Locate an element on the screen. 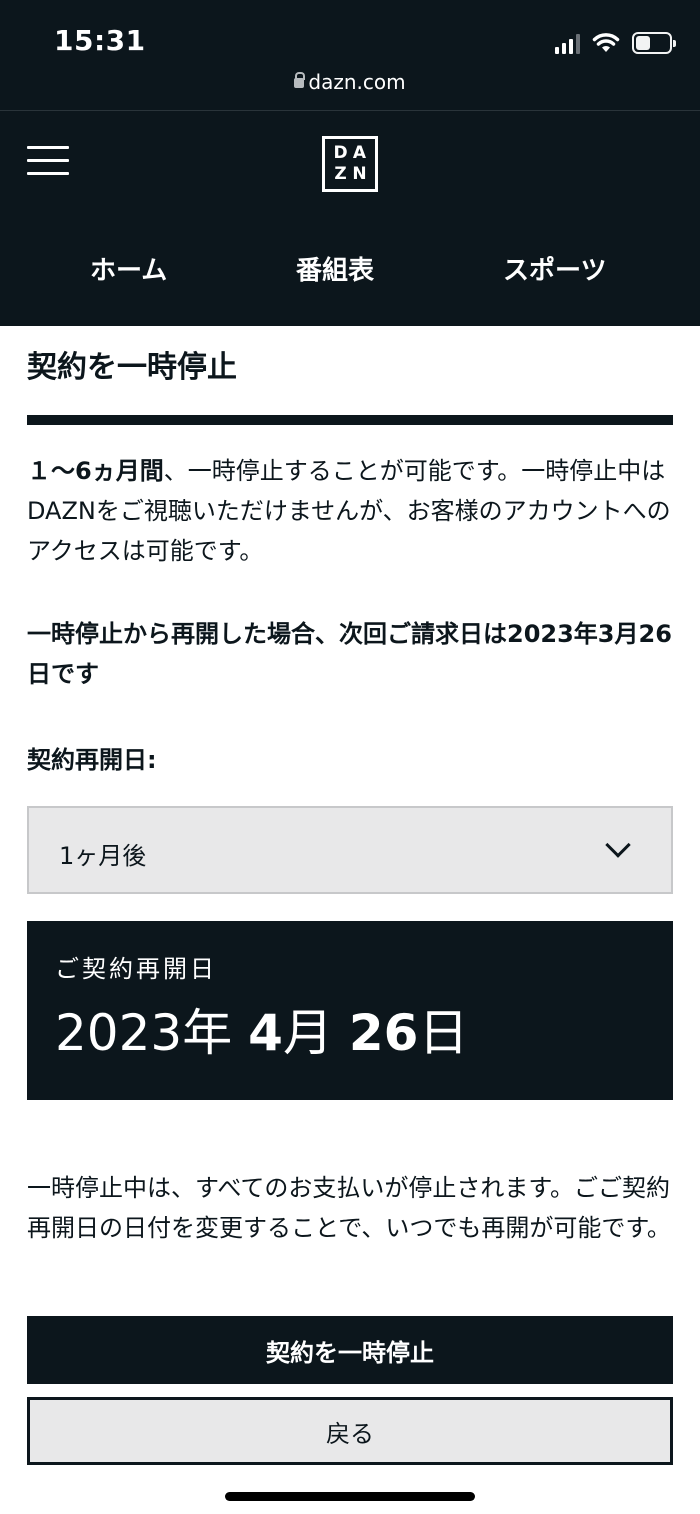  intro-bold: １〜6ヵ月間 is located at coordinates (95, 471).